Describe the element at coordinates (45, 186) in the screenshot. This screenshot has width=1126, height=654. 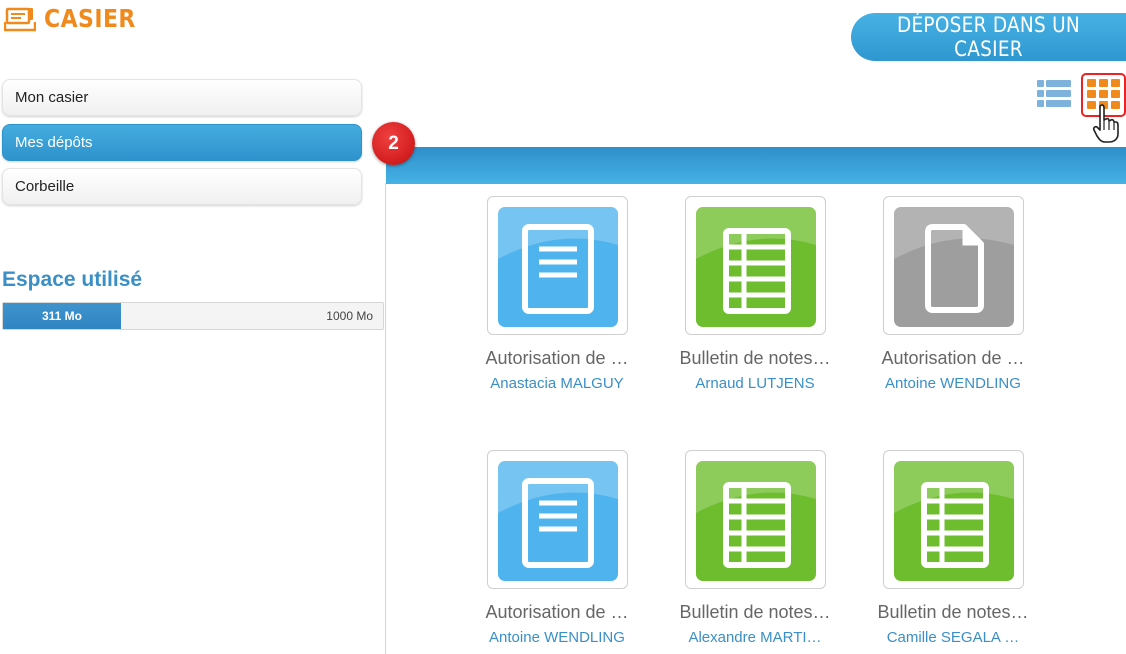
I see `sidebar-item-label: Corbeille` at that location.